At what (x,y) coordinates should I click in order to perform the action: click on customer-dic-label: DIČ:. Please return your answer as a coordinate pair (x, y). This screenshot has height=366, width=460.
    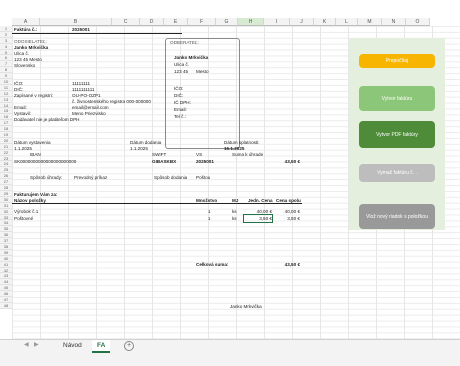
    Looking at the image, I should click on (179, 95).